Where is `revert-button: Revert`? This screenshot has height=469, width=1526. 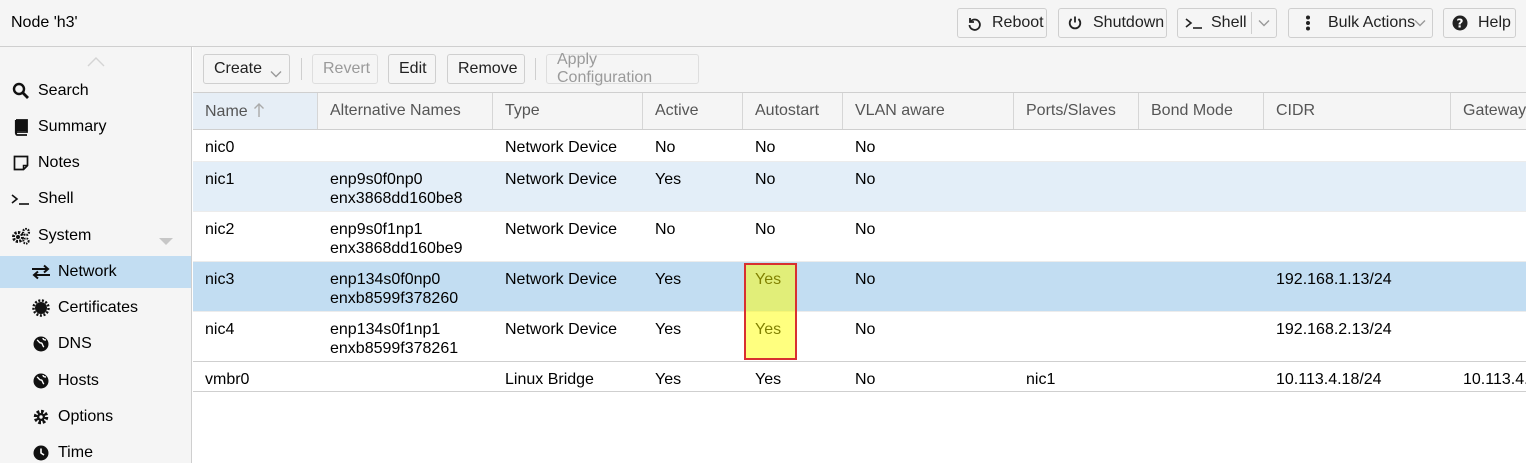
revert-button: Revert is located at coordinates (345, 69).